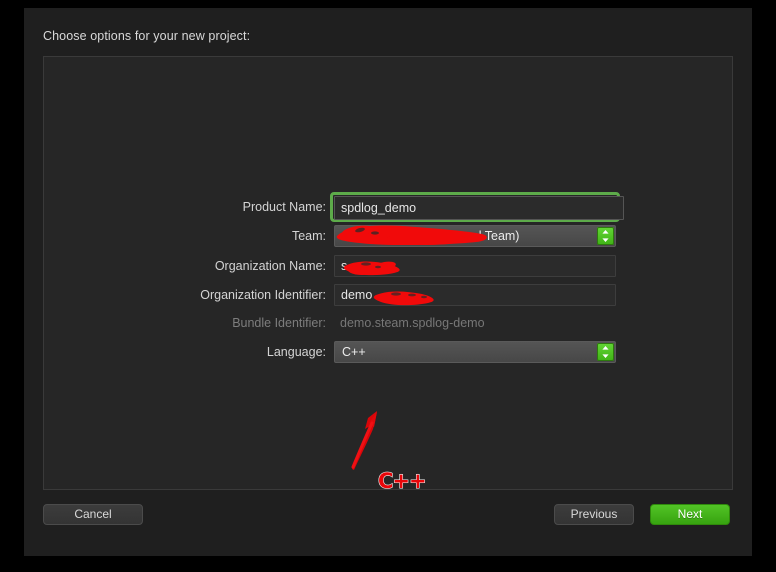  Describe the element at coordinates (690, 514) in the screenshot. I see `next-button: Next` at that location.